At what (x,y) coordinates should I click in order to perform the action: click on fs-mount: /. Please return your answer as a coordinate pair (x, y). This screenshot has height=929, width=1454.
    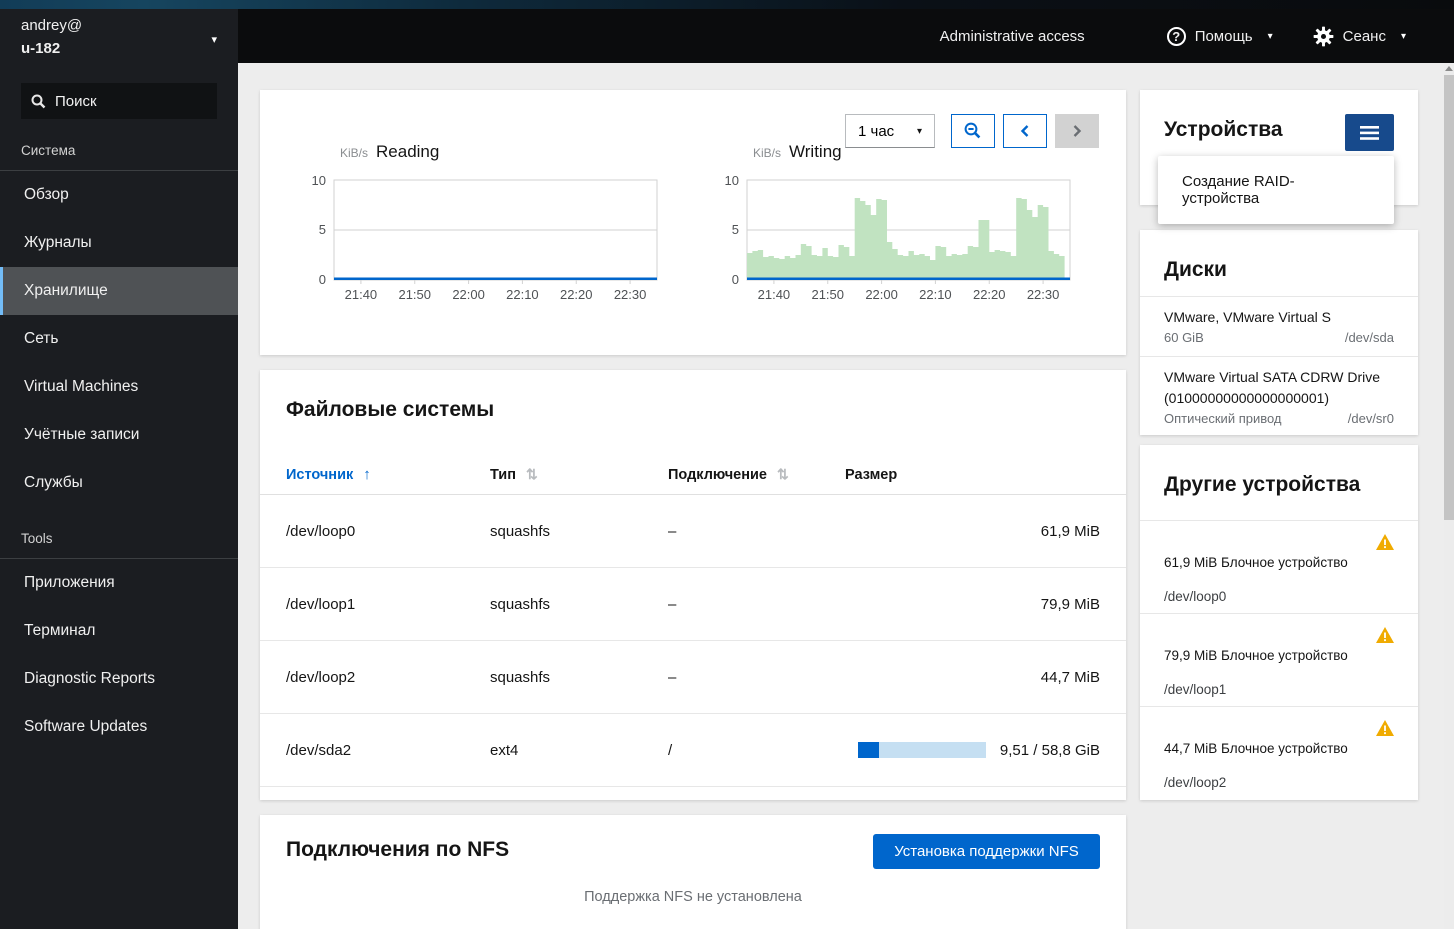
    Looking at the image, I should click on (670, 750).